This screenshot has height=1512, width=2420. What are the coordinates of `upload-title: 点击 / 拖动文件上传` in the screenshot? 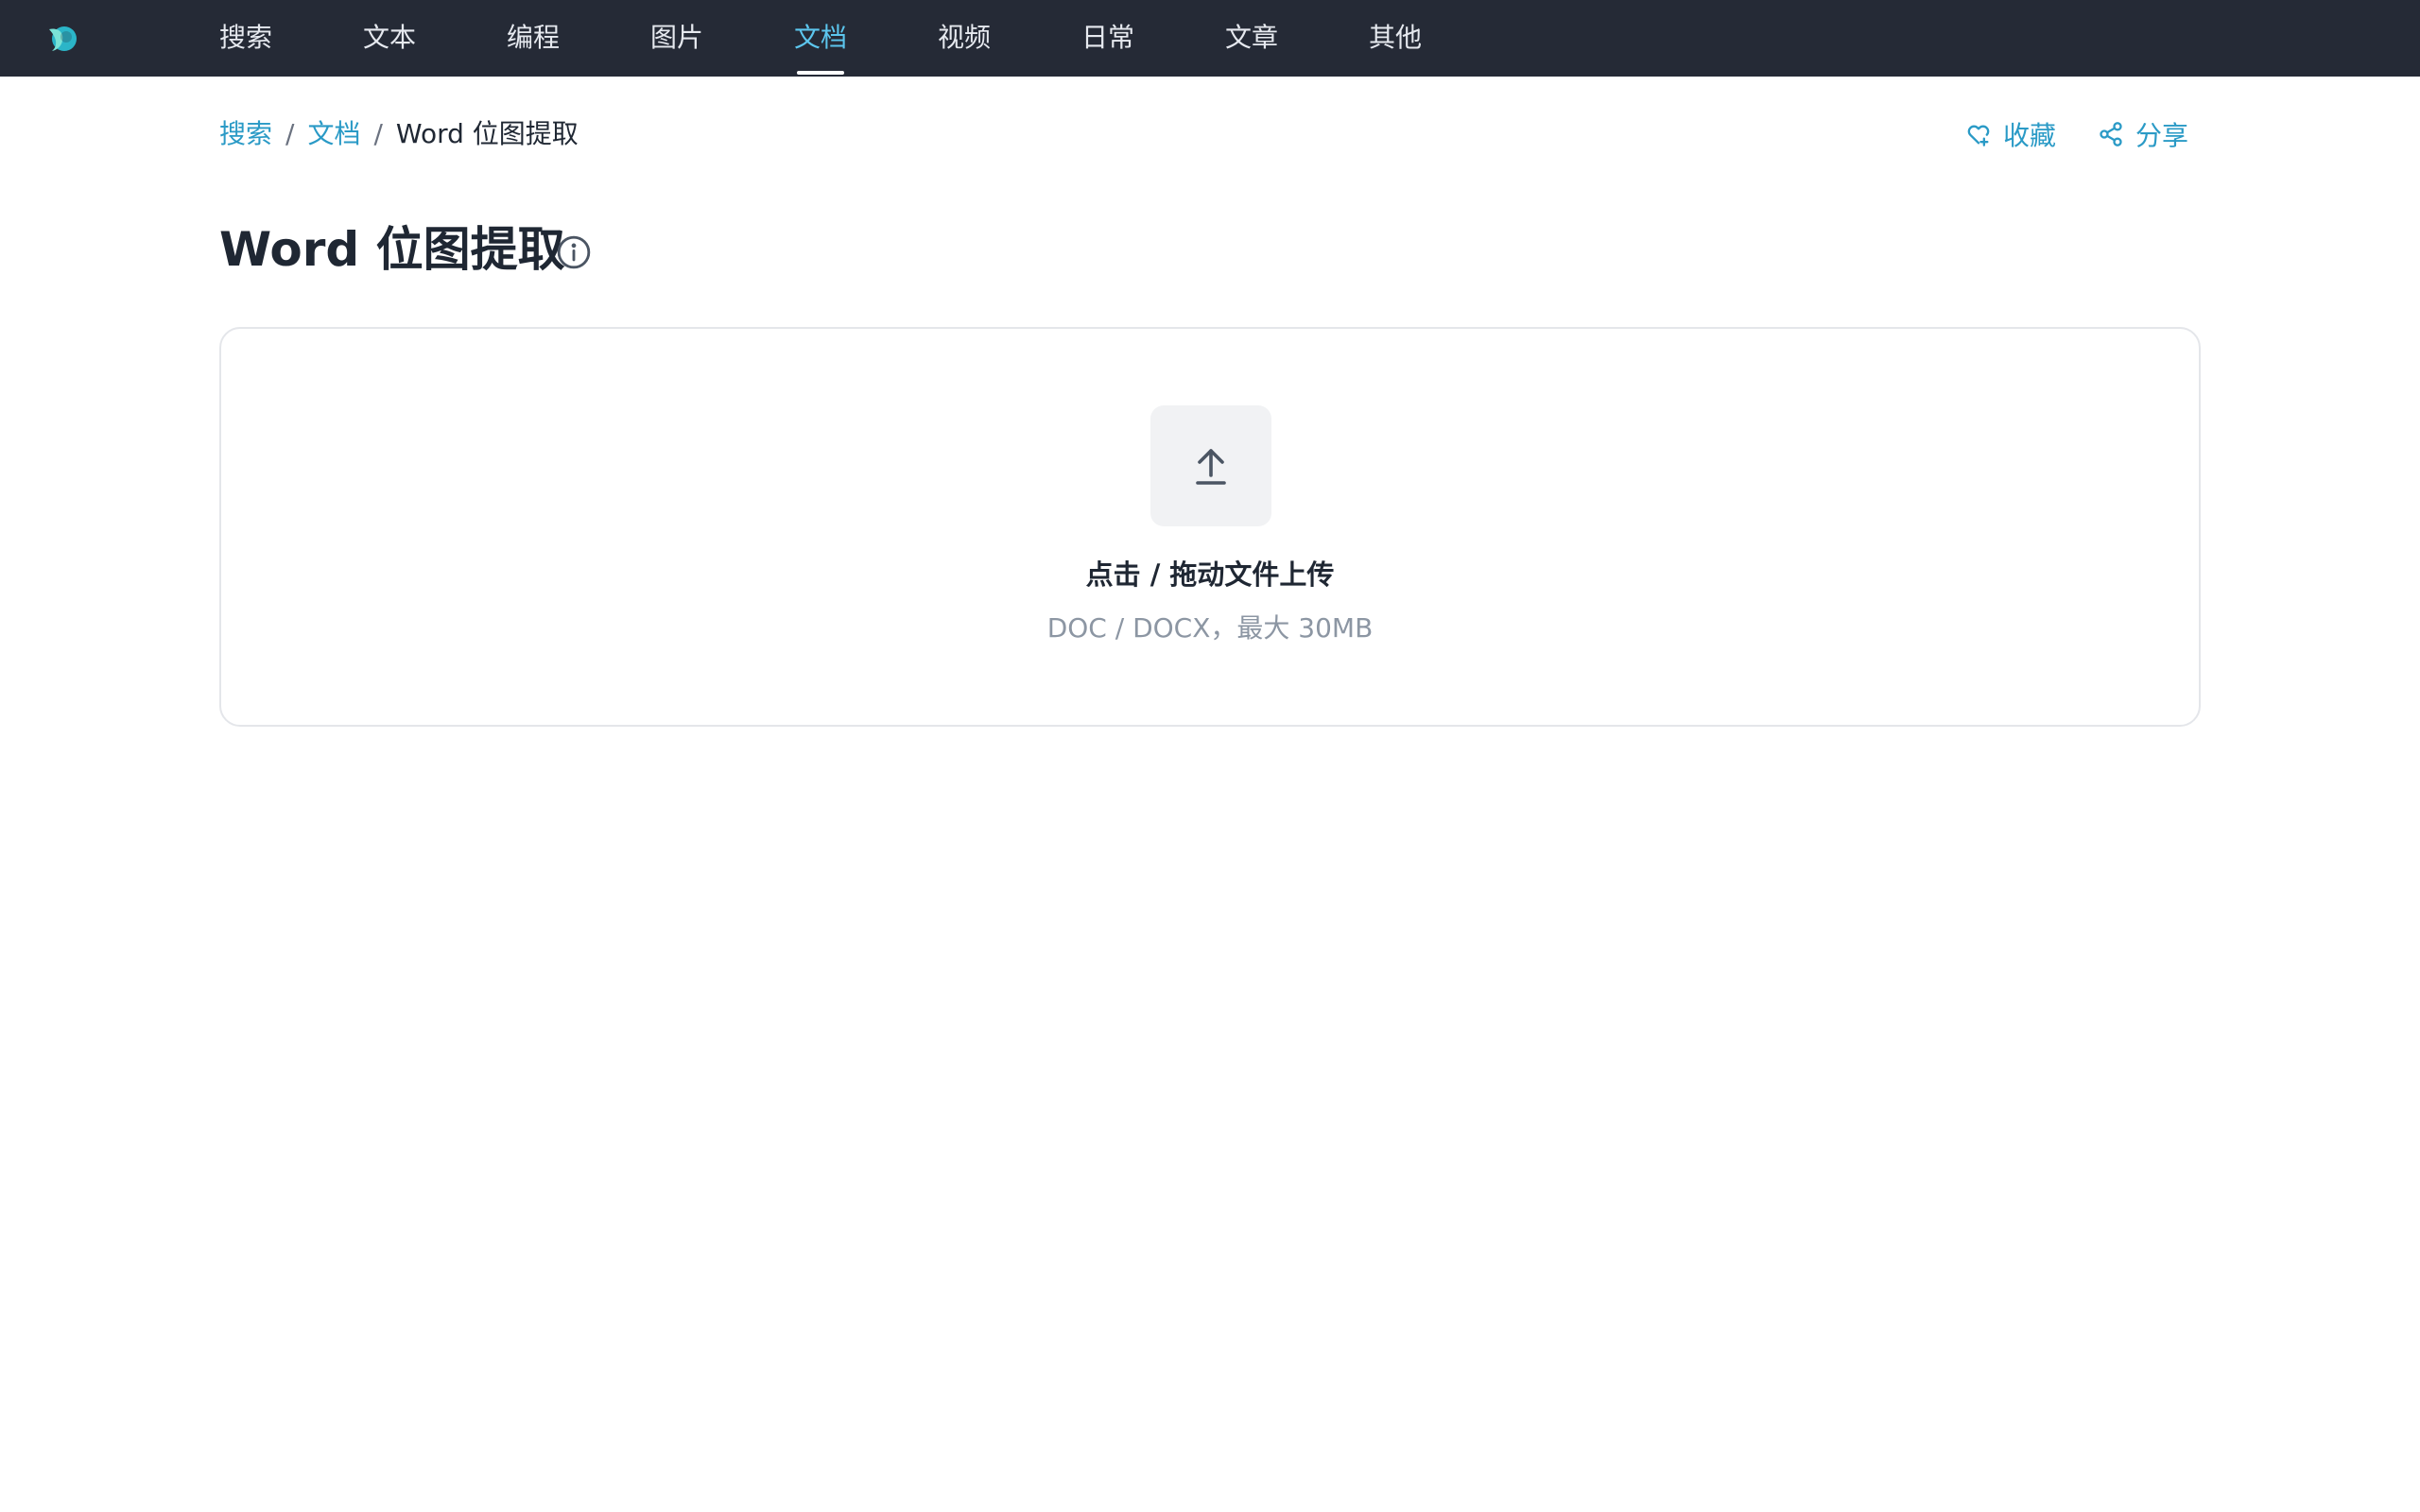 It's located at (1210, 574).